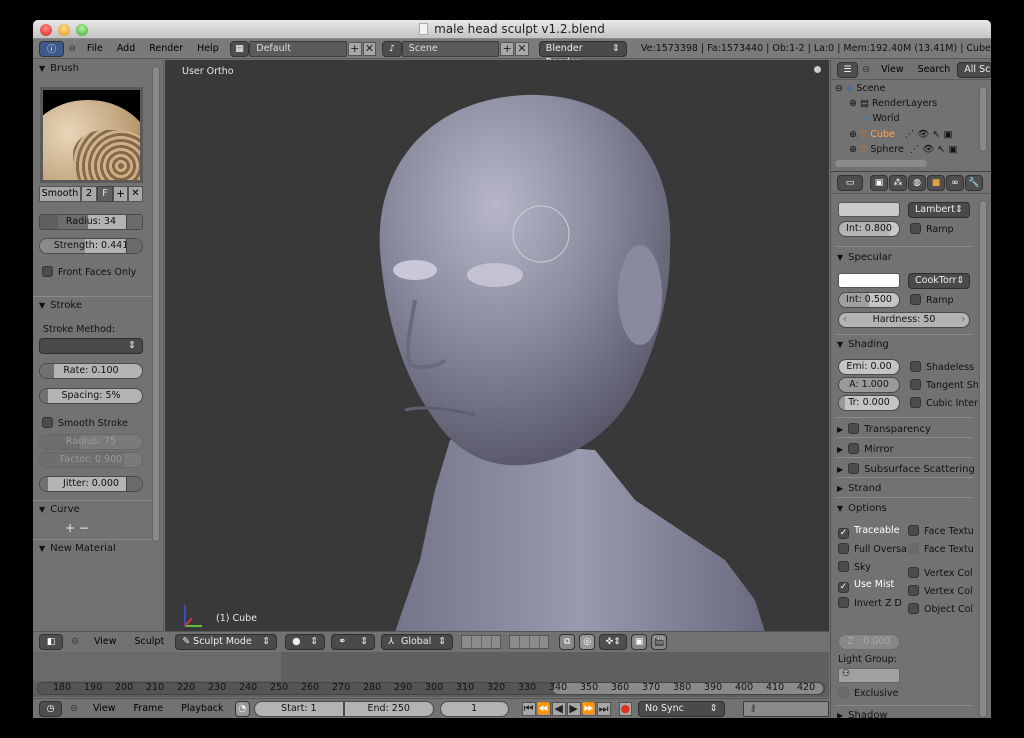 The image size is (1024, 738). Describe the element at coordinates (573, 708) in the screenshot. I see `play-button: ▶` at that location.